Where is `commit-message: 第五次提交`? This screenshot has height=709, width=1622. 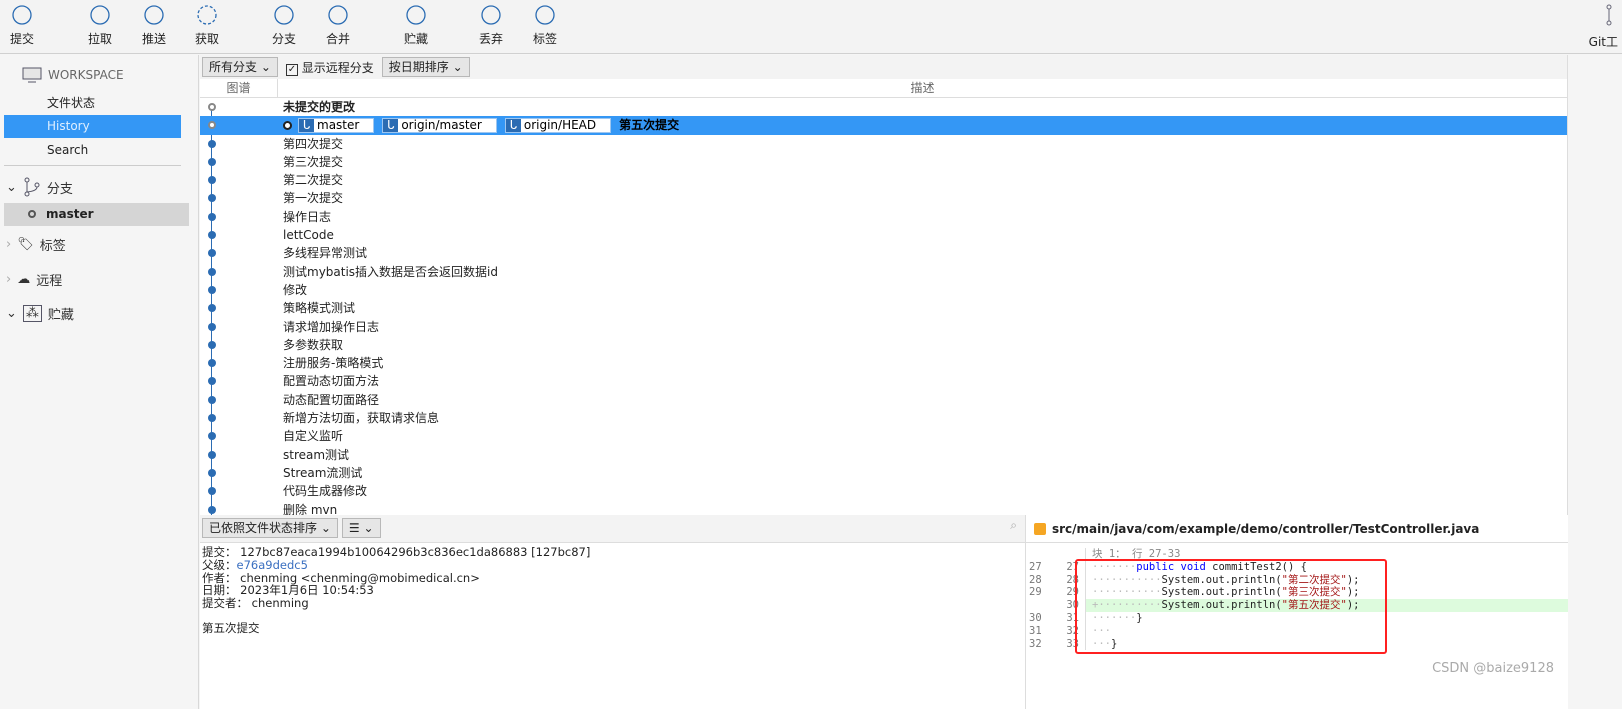
commit-message: 第五次提交 is located at coordinates (649, 125).